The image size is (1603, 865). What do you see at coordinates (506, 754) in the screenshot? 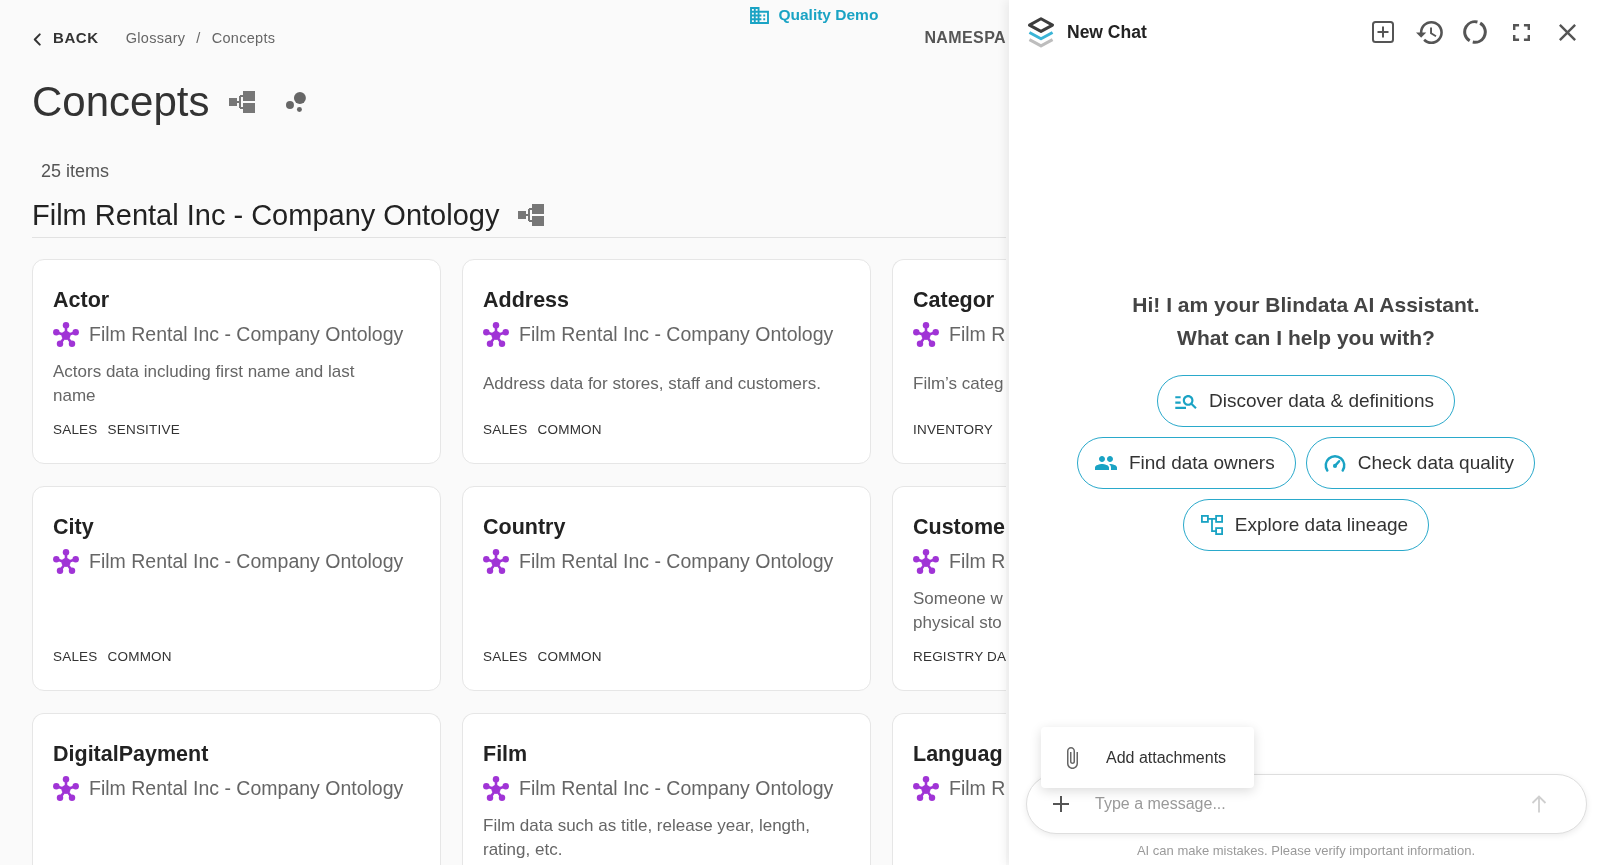
I see `card-title: Film` at bounding box center [506, 754].